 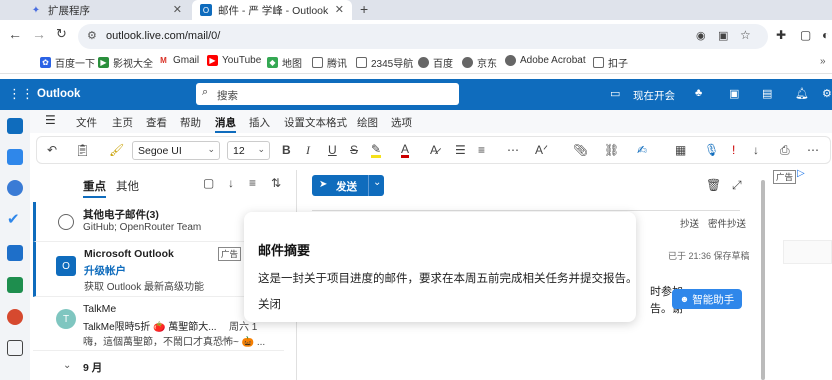 What do you see at coordinates (15, 285) in the screenshot?
I see `excel-icon` at bounding box center [15, 285].